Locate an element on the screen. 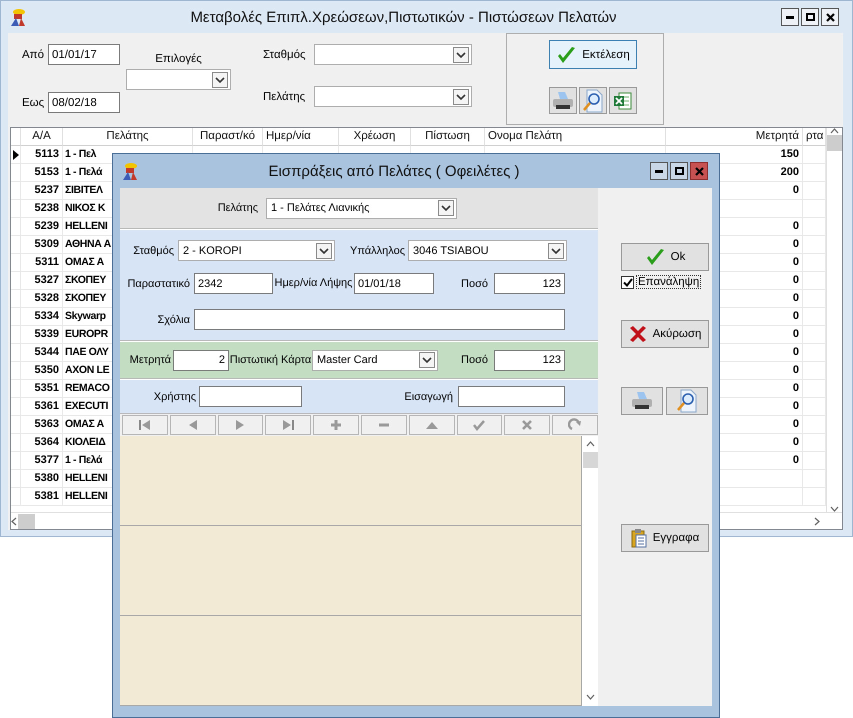  spreadsheet-icon is located at coordinates (623, 100).